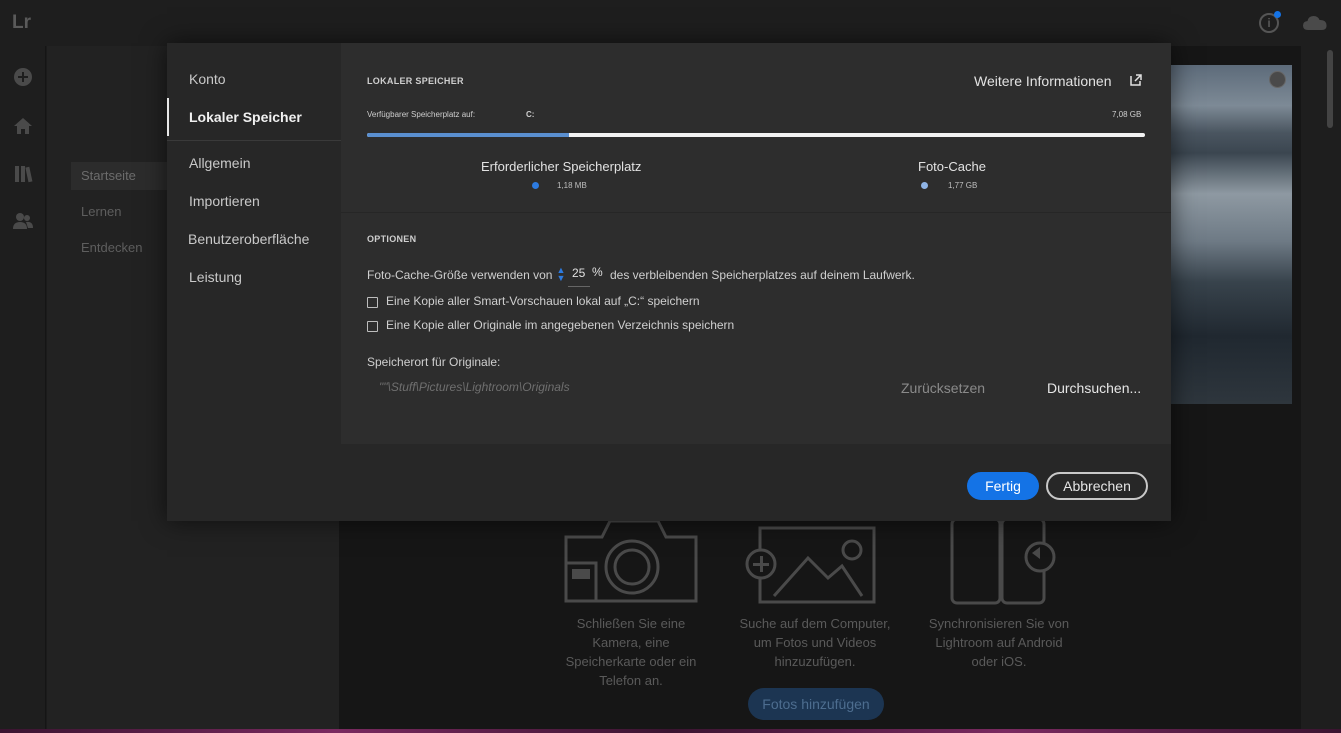 This screenshot has height=733, width=1341. I want to click on bottom-accent-strip, so click(670, 731).